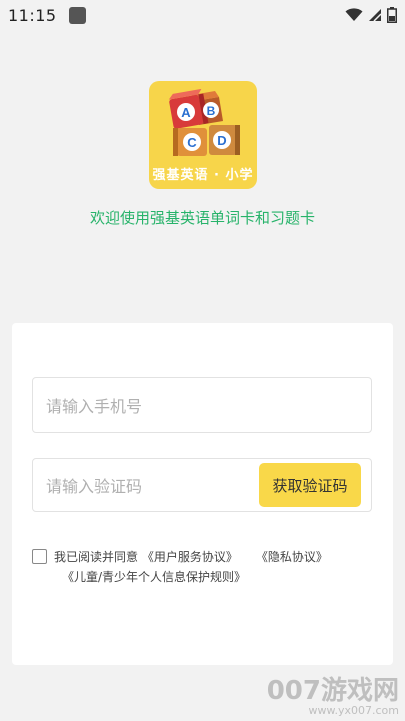 This screenshot has height=721, width=405. I want to click on battery-icon, so click(392, 15).